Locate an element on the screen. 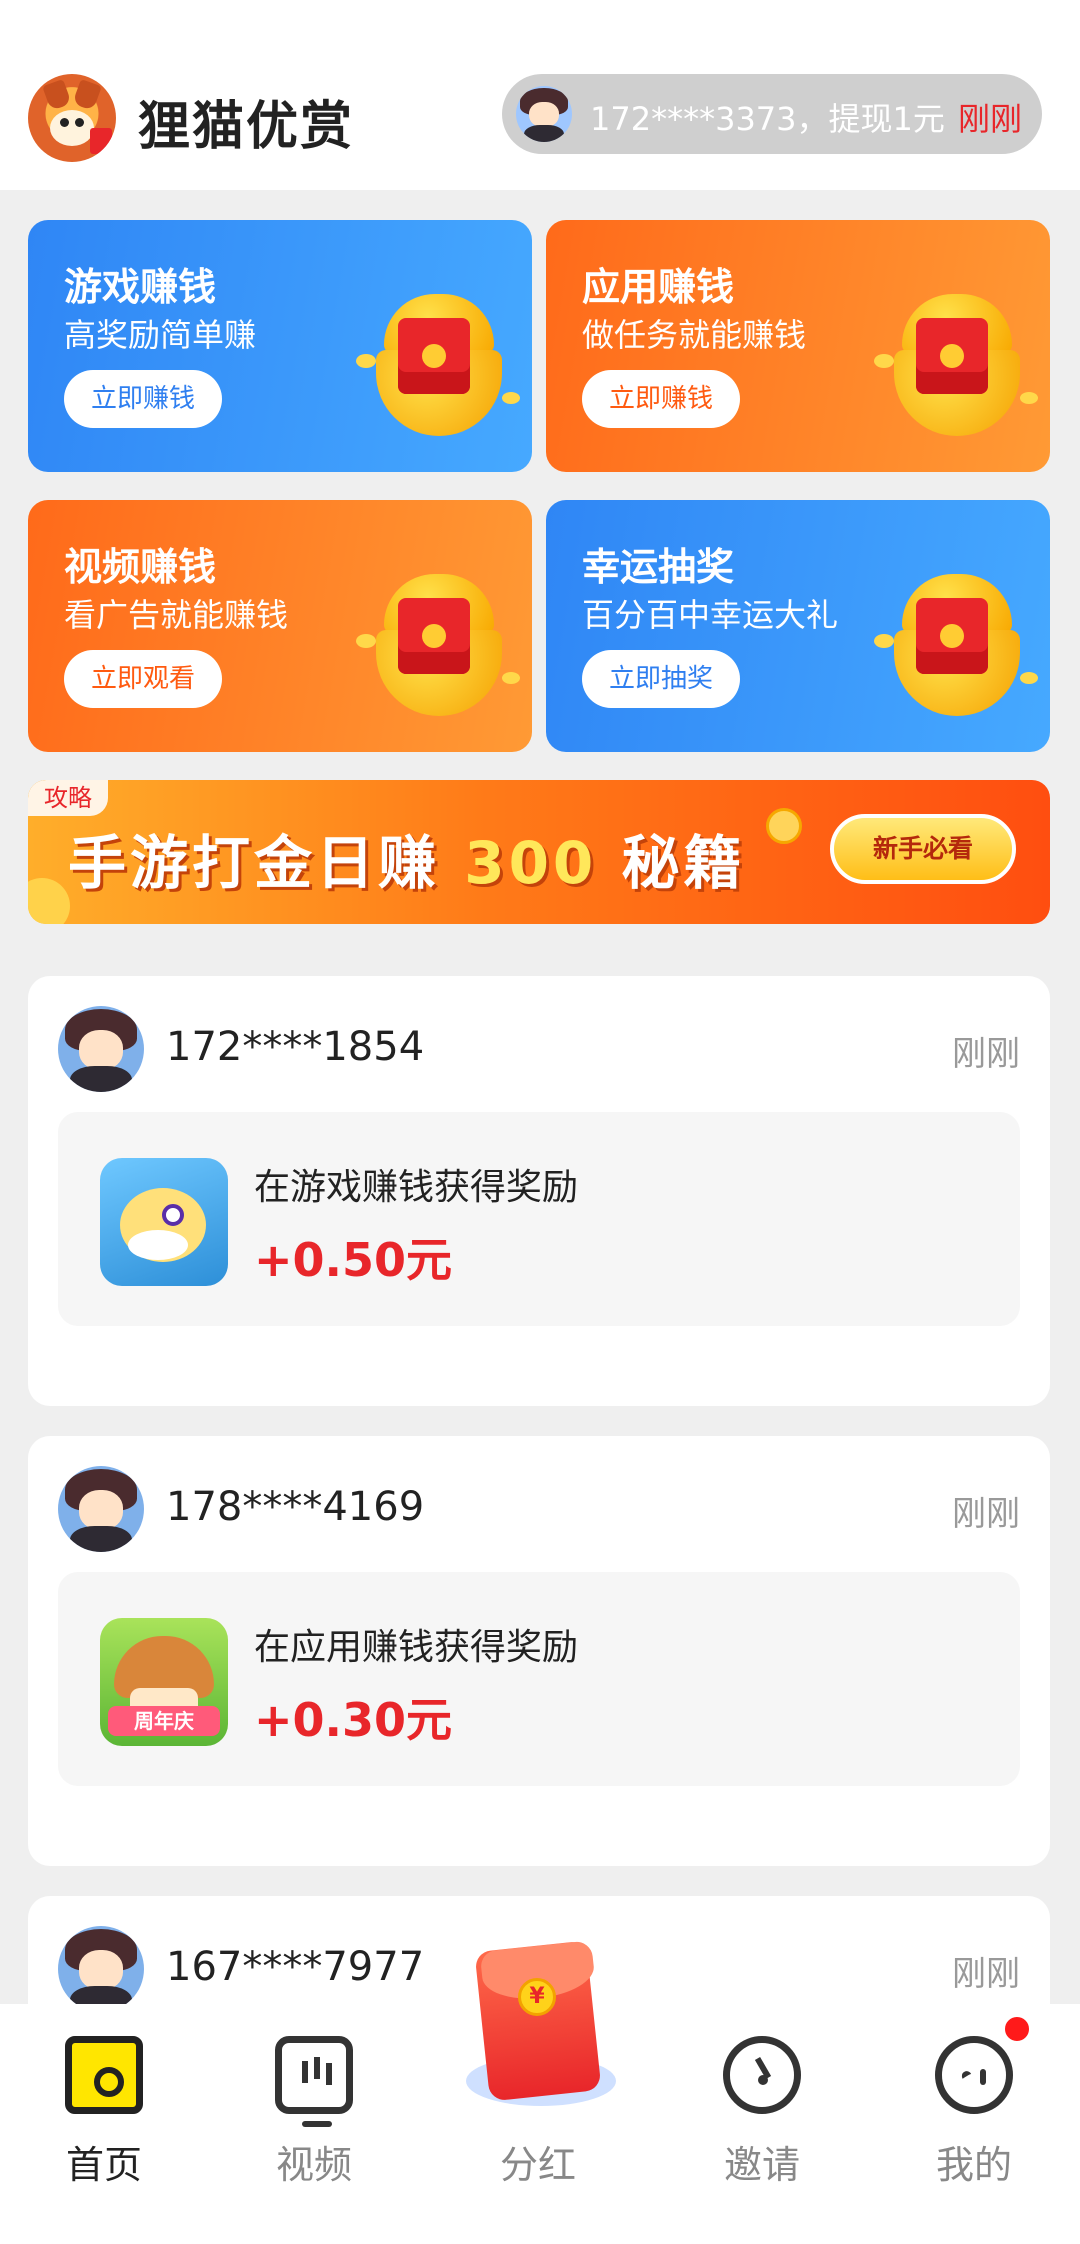 The height and width of the screenshot is (2244, 1080). feed-username: 172****1854 is located at coordinates (295, 1047).